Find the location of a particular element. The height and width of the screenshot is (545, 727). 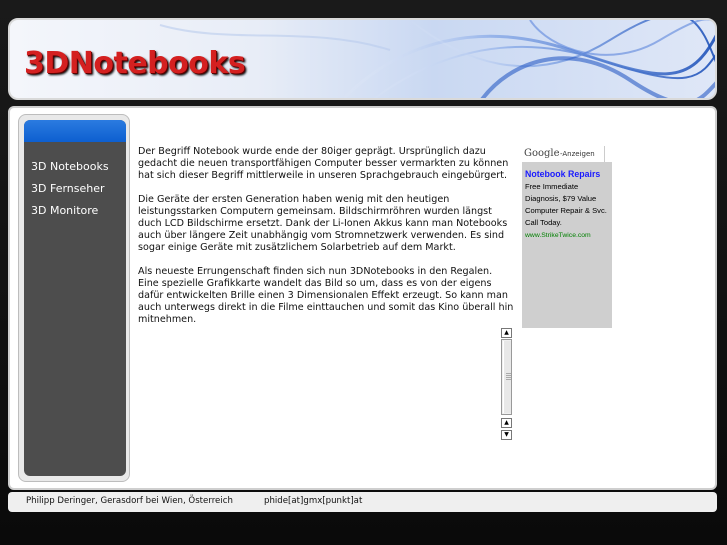

header-banner: 3DNotebooks is located at coordinates (362, 59).